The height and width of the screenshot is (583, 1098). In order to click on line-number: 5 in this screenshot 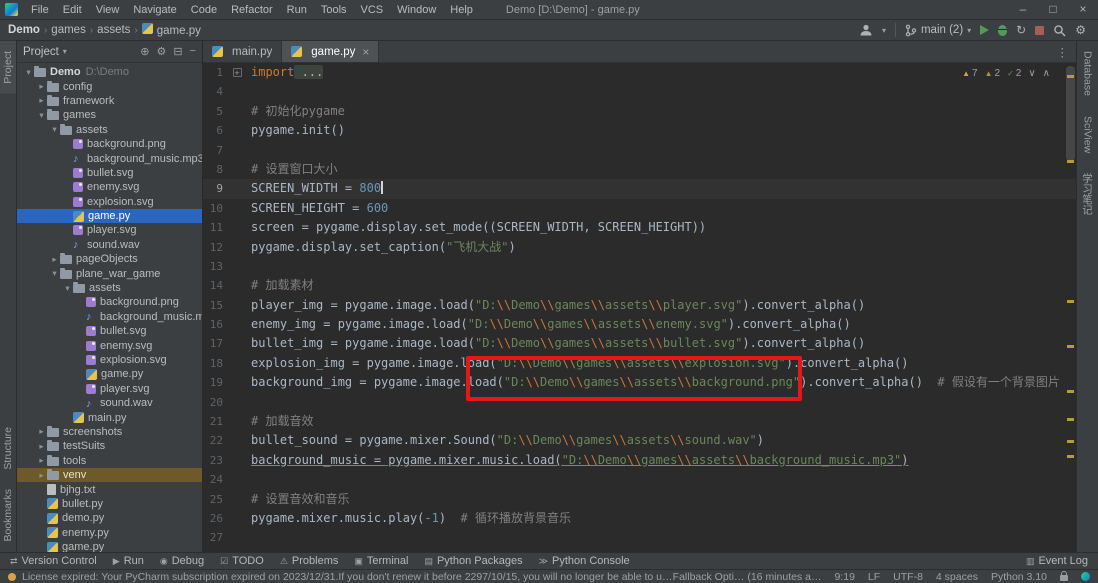, I will do `click(213, 111)`.